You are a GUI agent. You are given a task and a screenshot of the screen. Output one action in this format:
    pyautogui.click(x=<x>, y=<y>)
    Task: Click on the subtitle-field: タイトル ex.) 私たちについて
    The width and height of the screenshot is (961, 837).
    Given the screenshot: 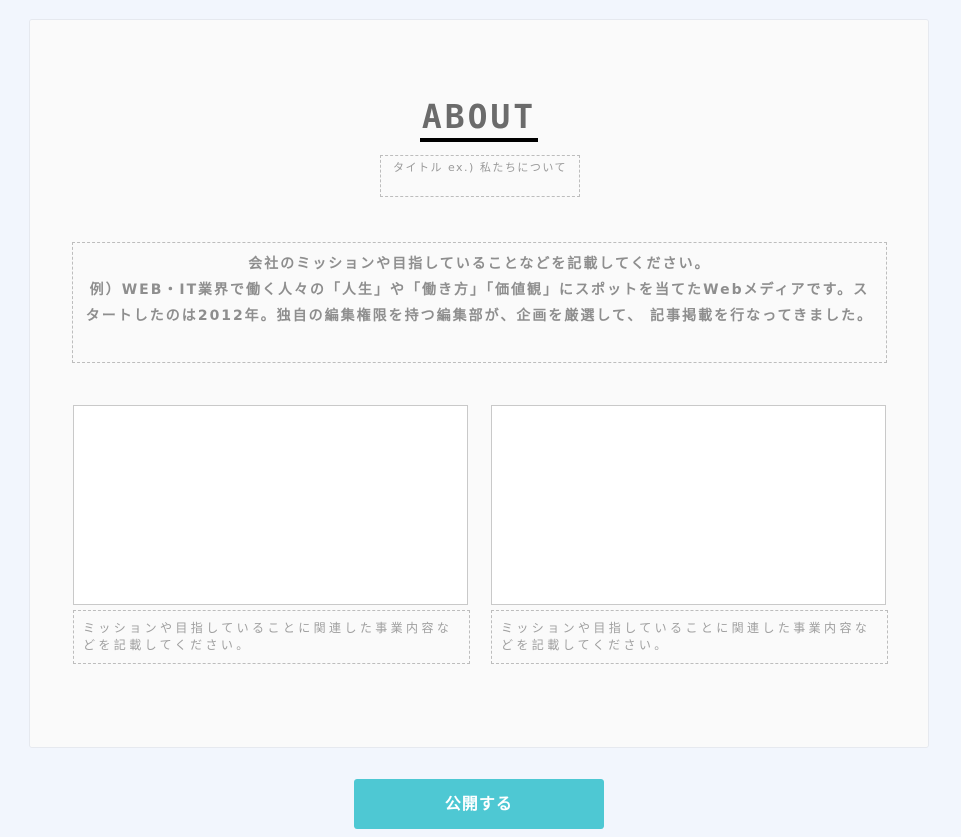 What is the action you would take?
    pyautogui.click(x=480, y=176)
    